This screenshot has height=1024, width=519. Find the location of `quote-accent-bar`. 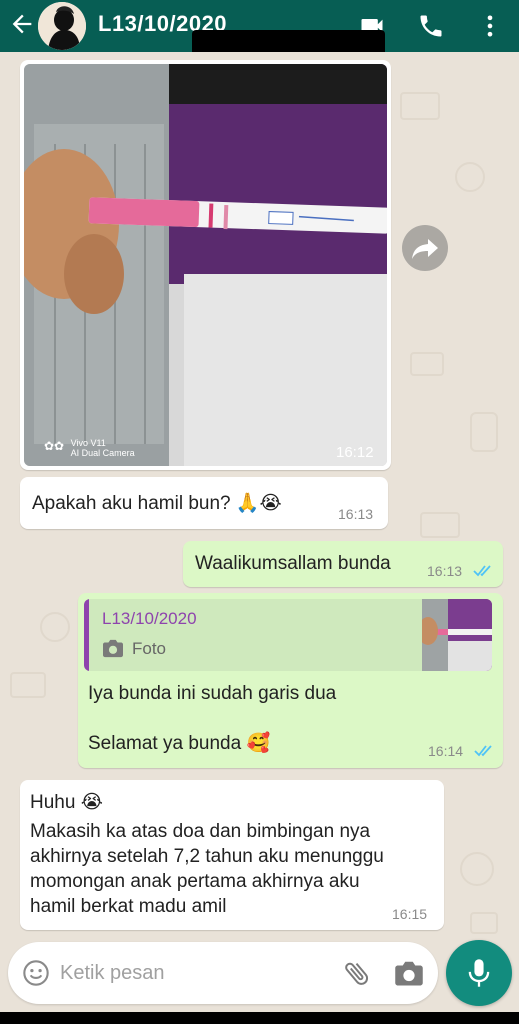

quote-accent-bar is located at coordinates (86, 635).